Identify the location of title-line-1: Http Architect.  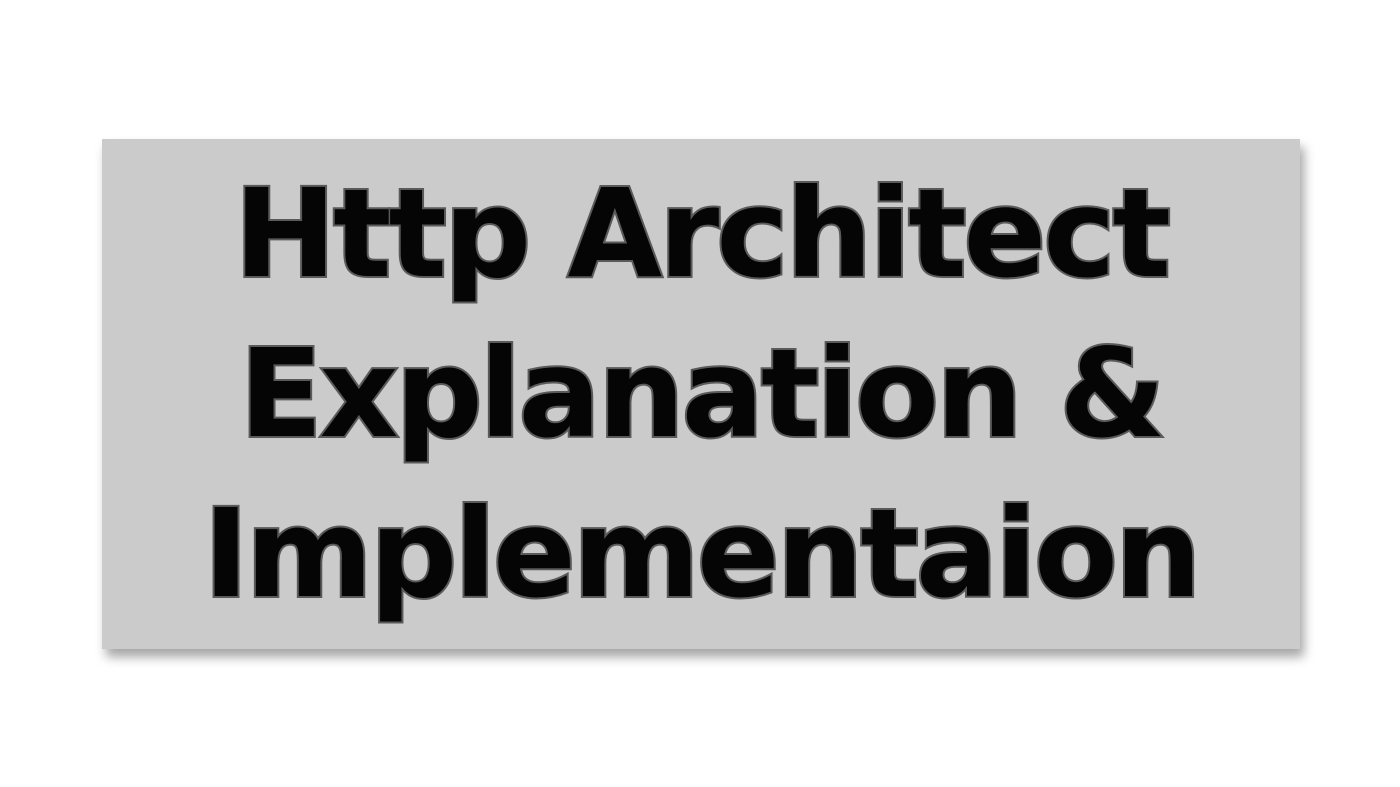
(702, 234).